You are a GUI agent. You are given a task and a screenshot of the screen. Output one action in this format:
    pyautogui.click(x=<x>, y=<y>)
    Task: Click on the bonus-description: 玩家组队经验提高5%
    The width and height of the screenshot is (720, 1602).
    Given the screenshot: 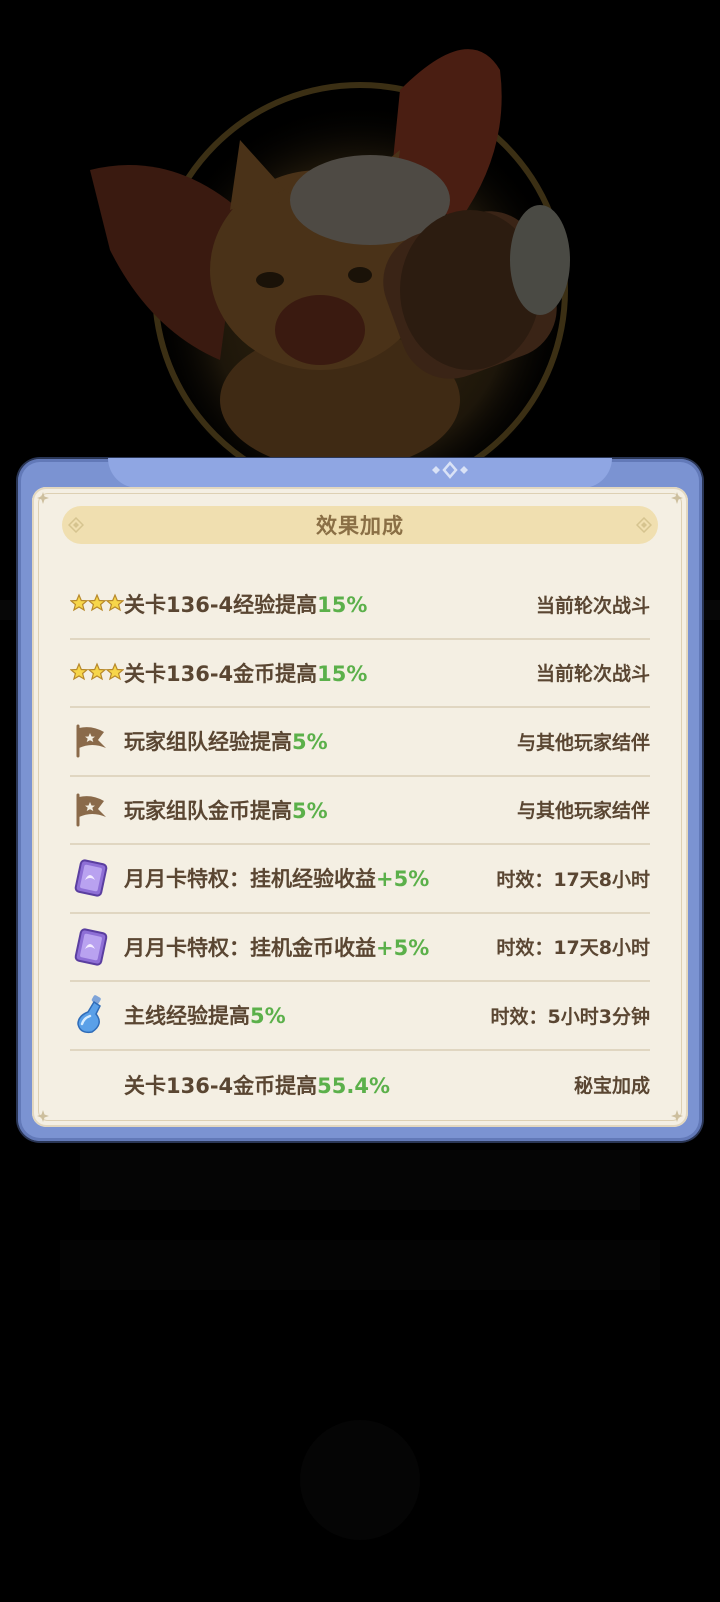 What is the action you would take?
    pyautogui.click(x=226, y=742)
    